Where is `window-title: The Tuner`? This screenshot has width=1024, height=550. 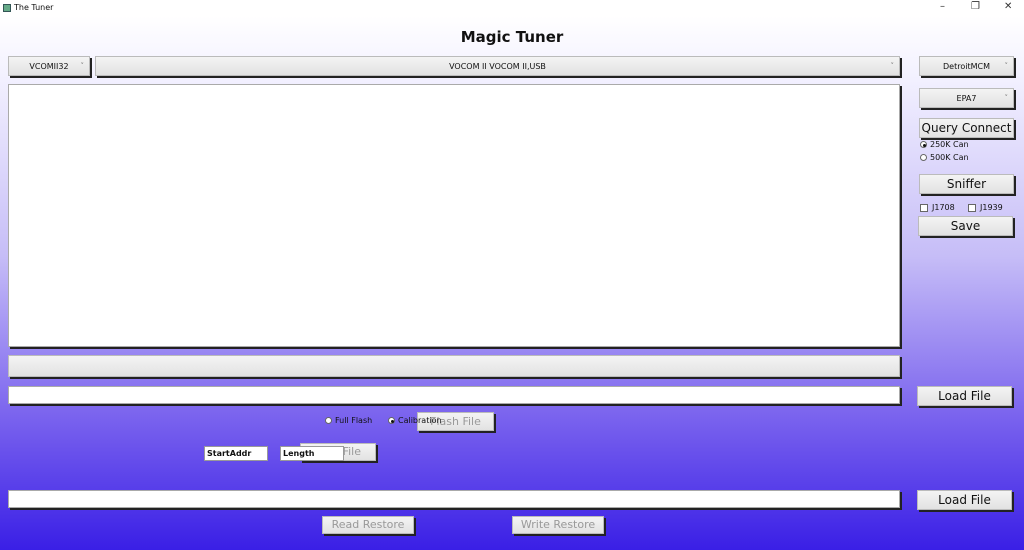
window-title: The Tuner is located at coordinates (34, 7).